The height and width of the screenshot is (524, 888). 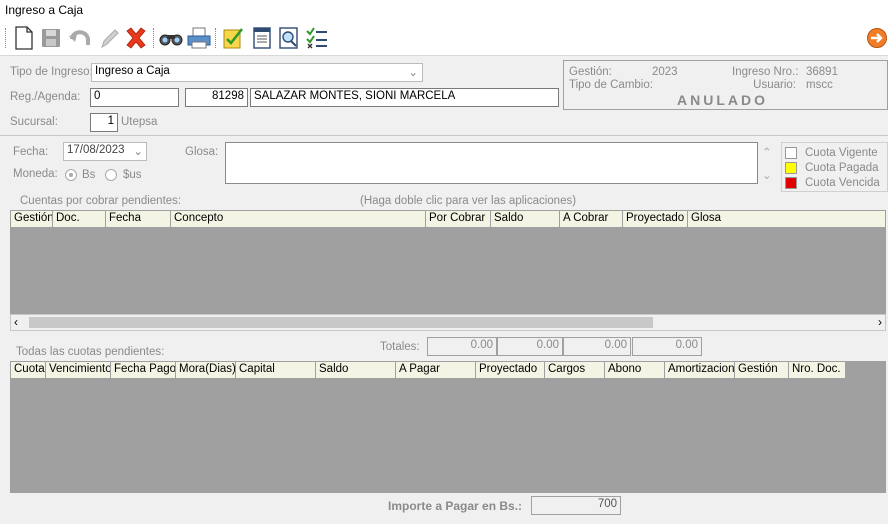 I want to click on print-icon, so click(x=199, y=38).